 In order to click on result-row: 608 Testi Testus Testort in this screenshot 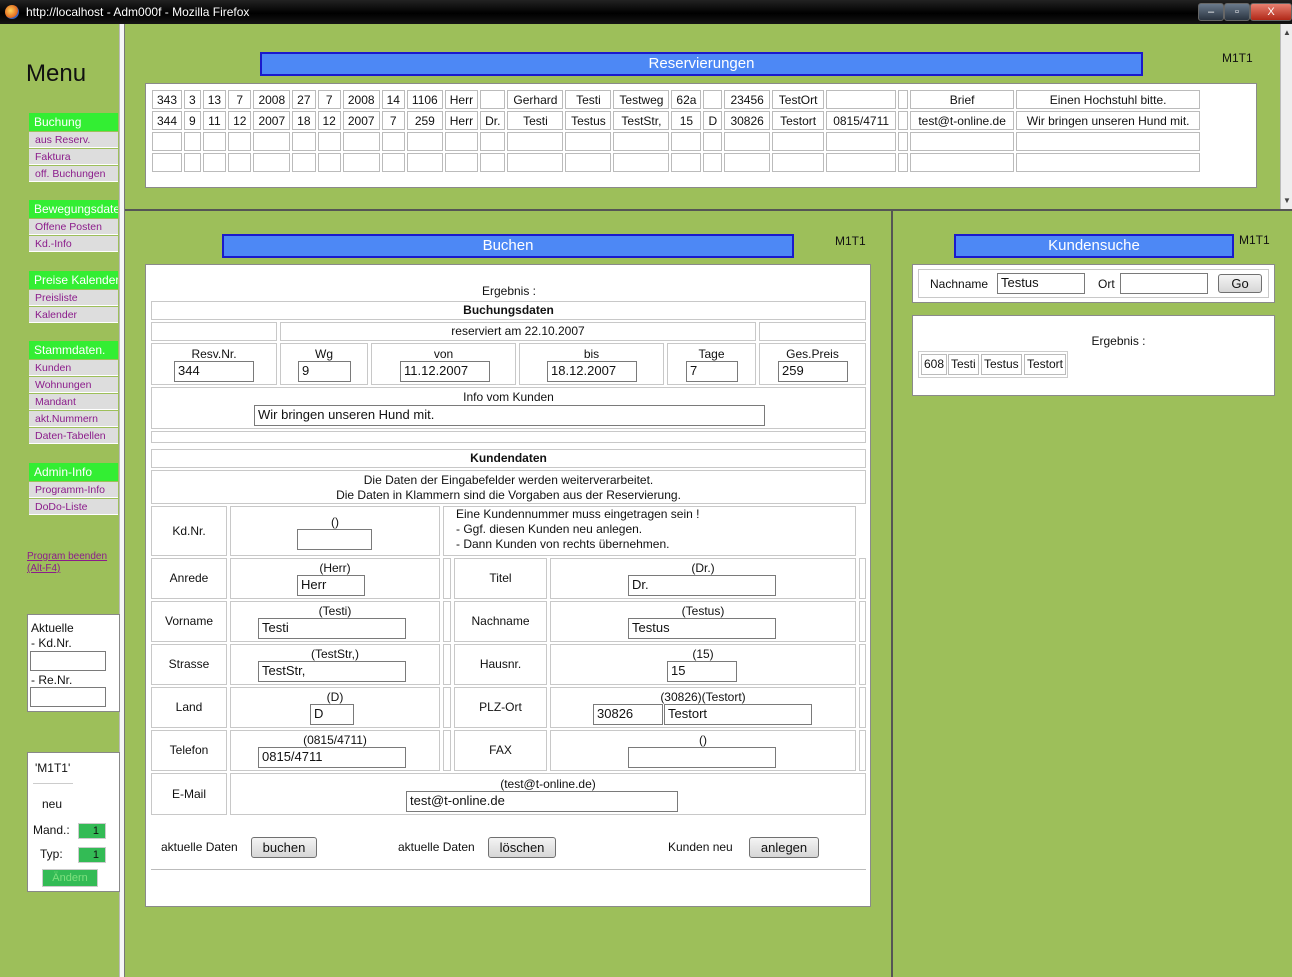, I will do `click(993, 364)`.